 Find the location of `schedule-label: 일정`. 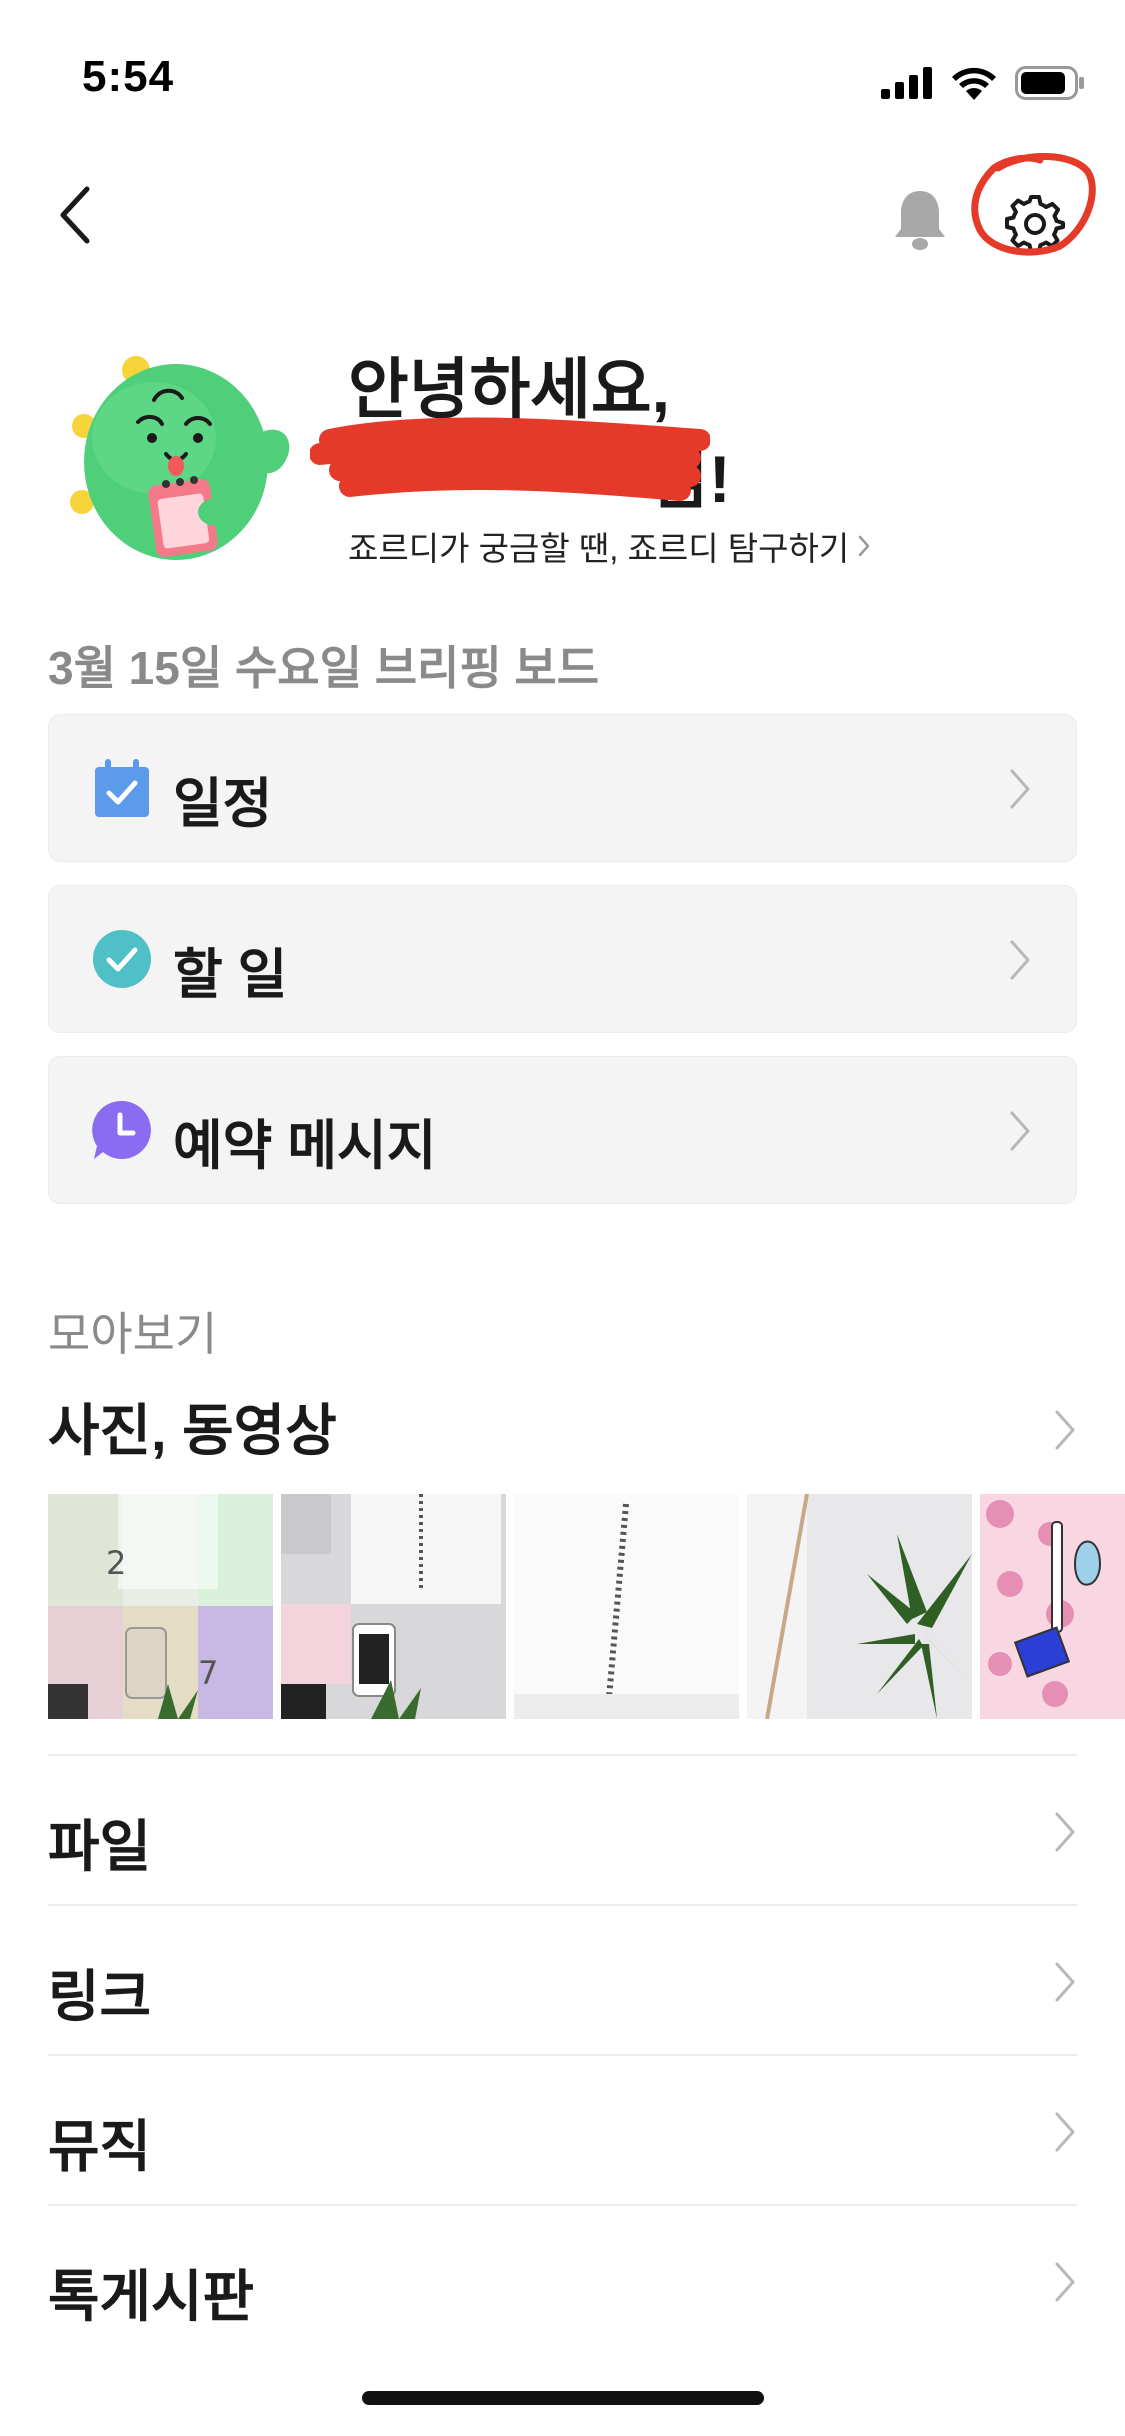

schedule-label: 일정 is located at coordinates (223, 804).